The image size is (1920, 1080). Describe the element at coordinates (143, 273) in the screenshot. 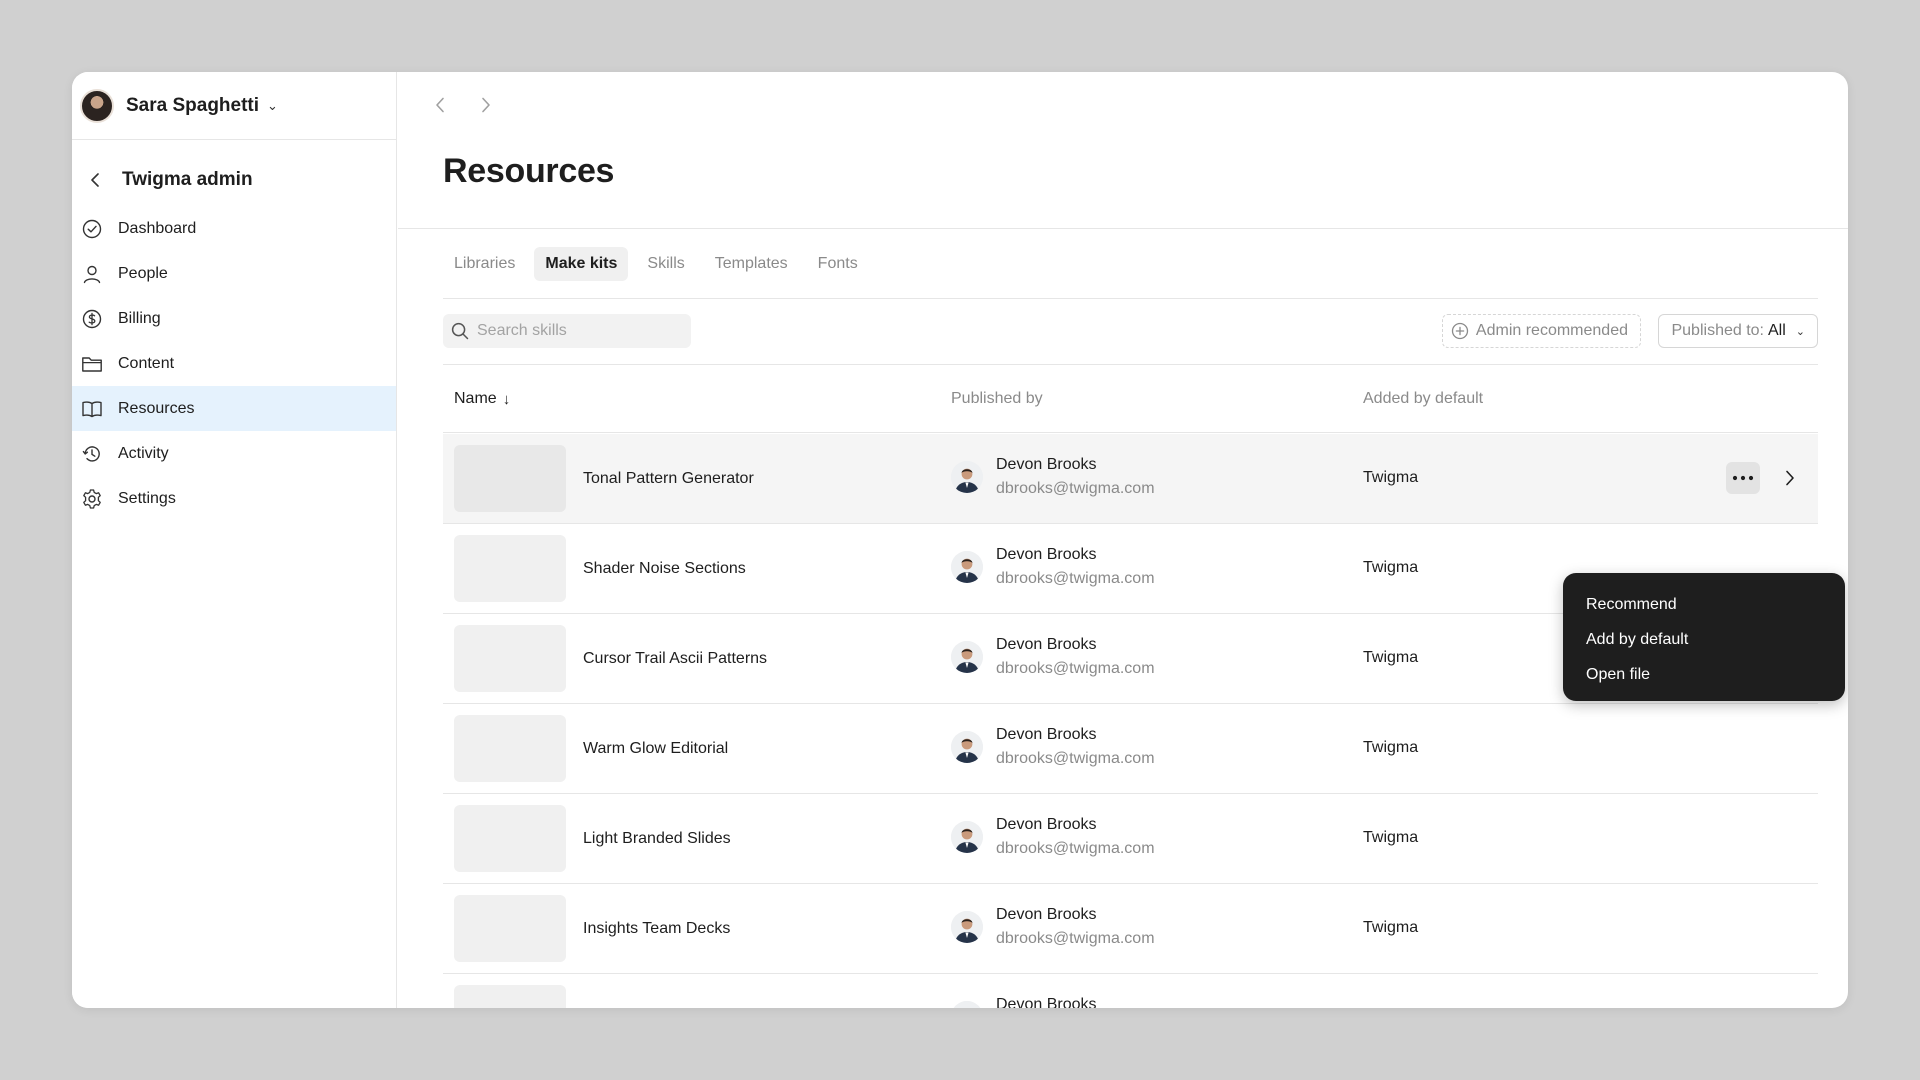

I see `sidebar-item-label: People` at that location.